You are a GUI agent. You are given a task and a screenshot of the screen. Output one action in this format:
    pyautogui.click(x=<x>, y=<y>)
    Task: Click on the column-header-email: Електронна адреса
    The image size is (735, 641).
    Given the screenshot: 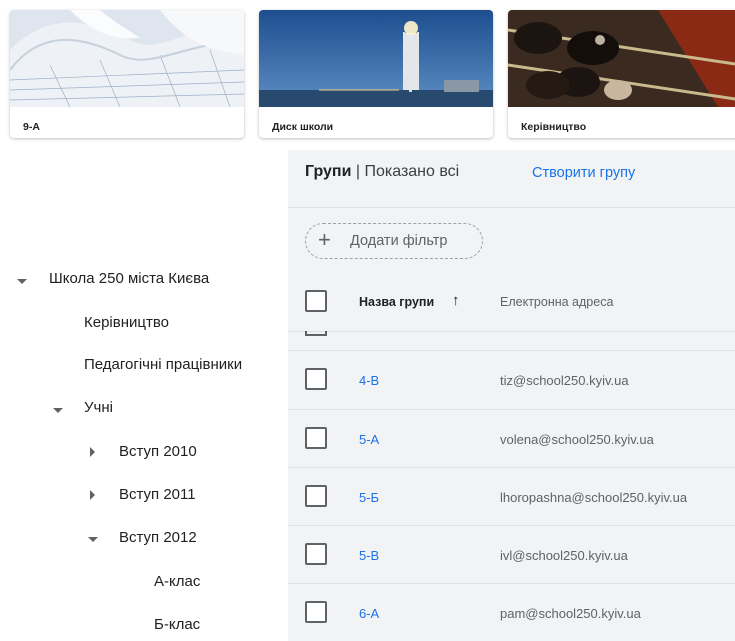 What is the action you would take?
    pyautogui.click(x=556, y=302)
    